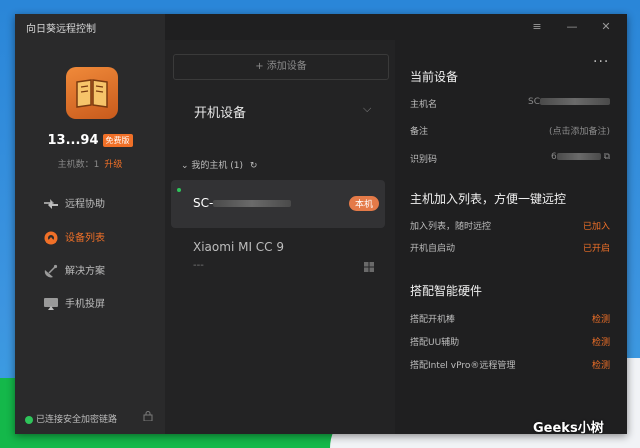 The width and height of the screenshot is (640, 448). What do you see at coordinates (51, 238) in the screenshot?
I see `device-list-icon` at bounding box center [51, 238].